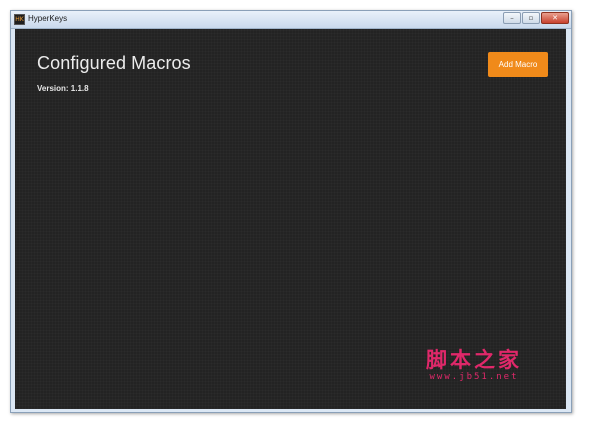 The width and height of the screenshot is (600, 423). Describe the element at coordinates (555, 18) in the screenshot. I see `close-button: ✕` at that location.